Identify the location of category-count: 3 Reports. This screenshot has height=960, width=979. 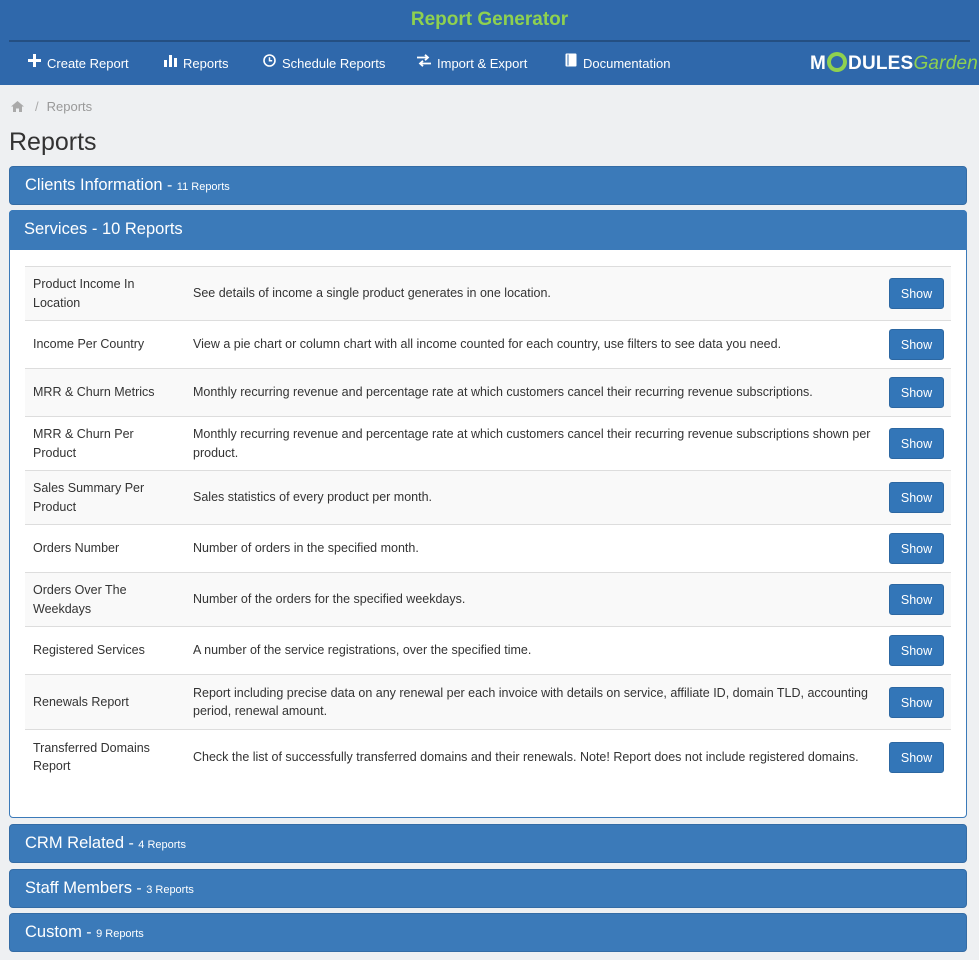
(170, 890).